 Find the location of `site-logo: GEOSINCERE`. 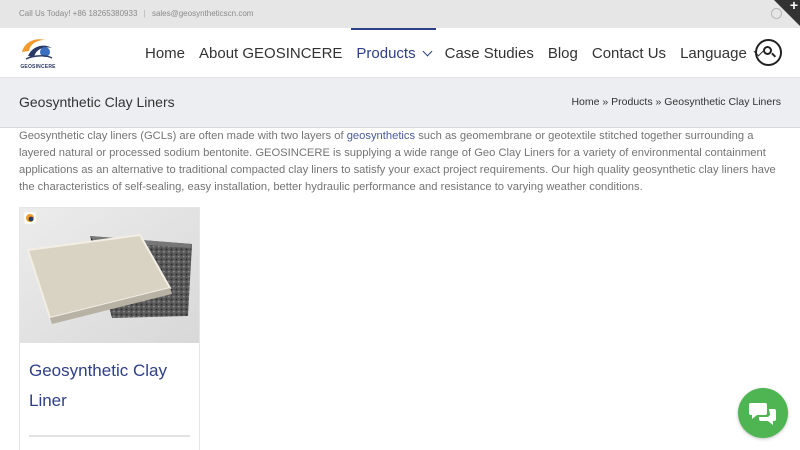

site-logo: GEOSINCERE is located at coordinates (38, 54).